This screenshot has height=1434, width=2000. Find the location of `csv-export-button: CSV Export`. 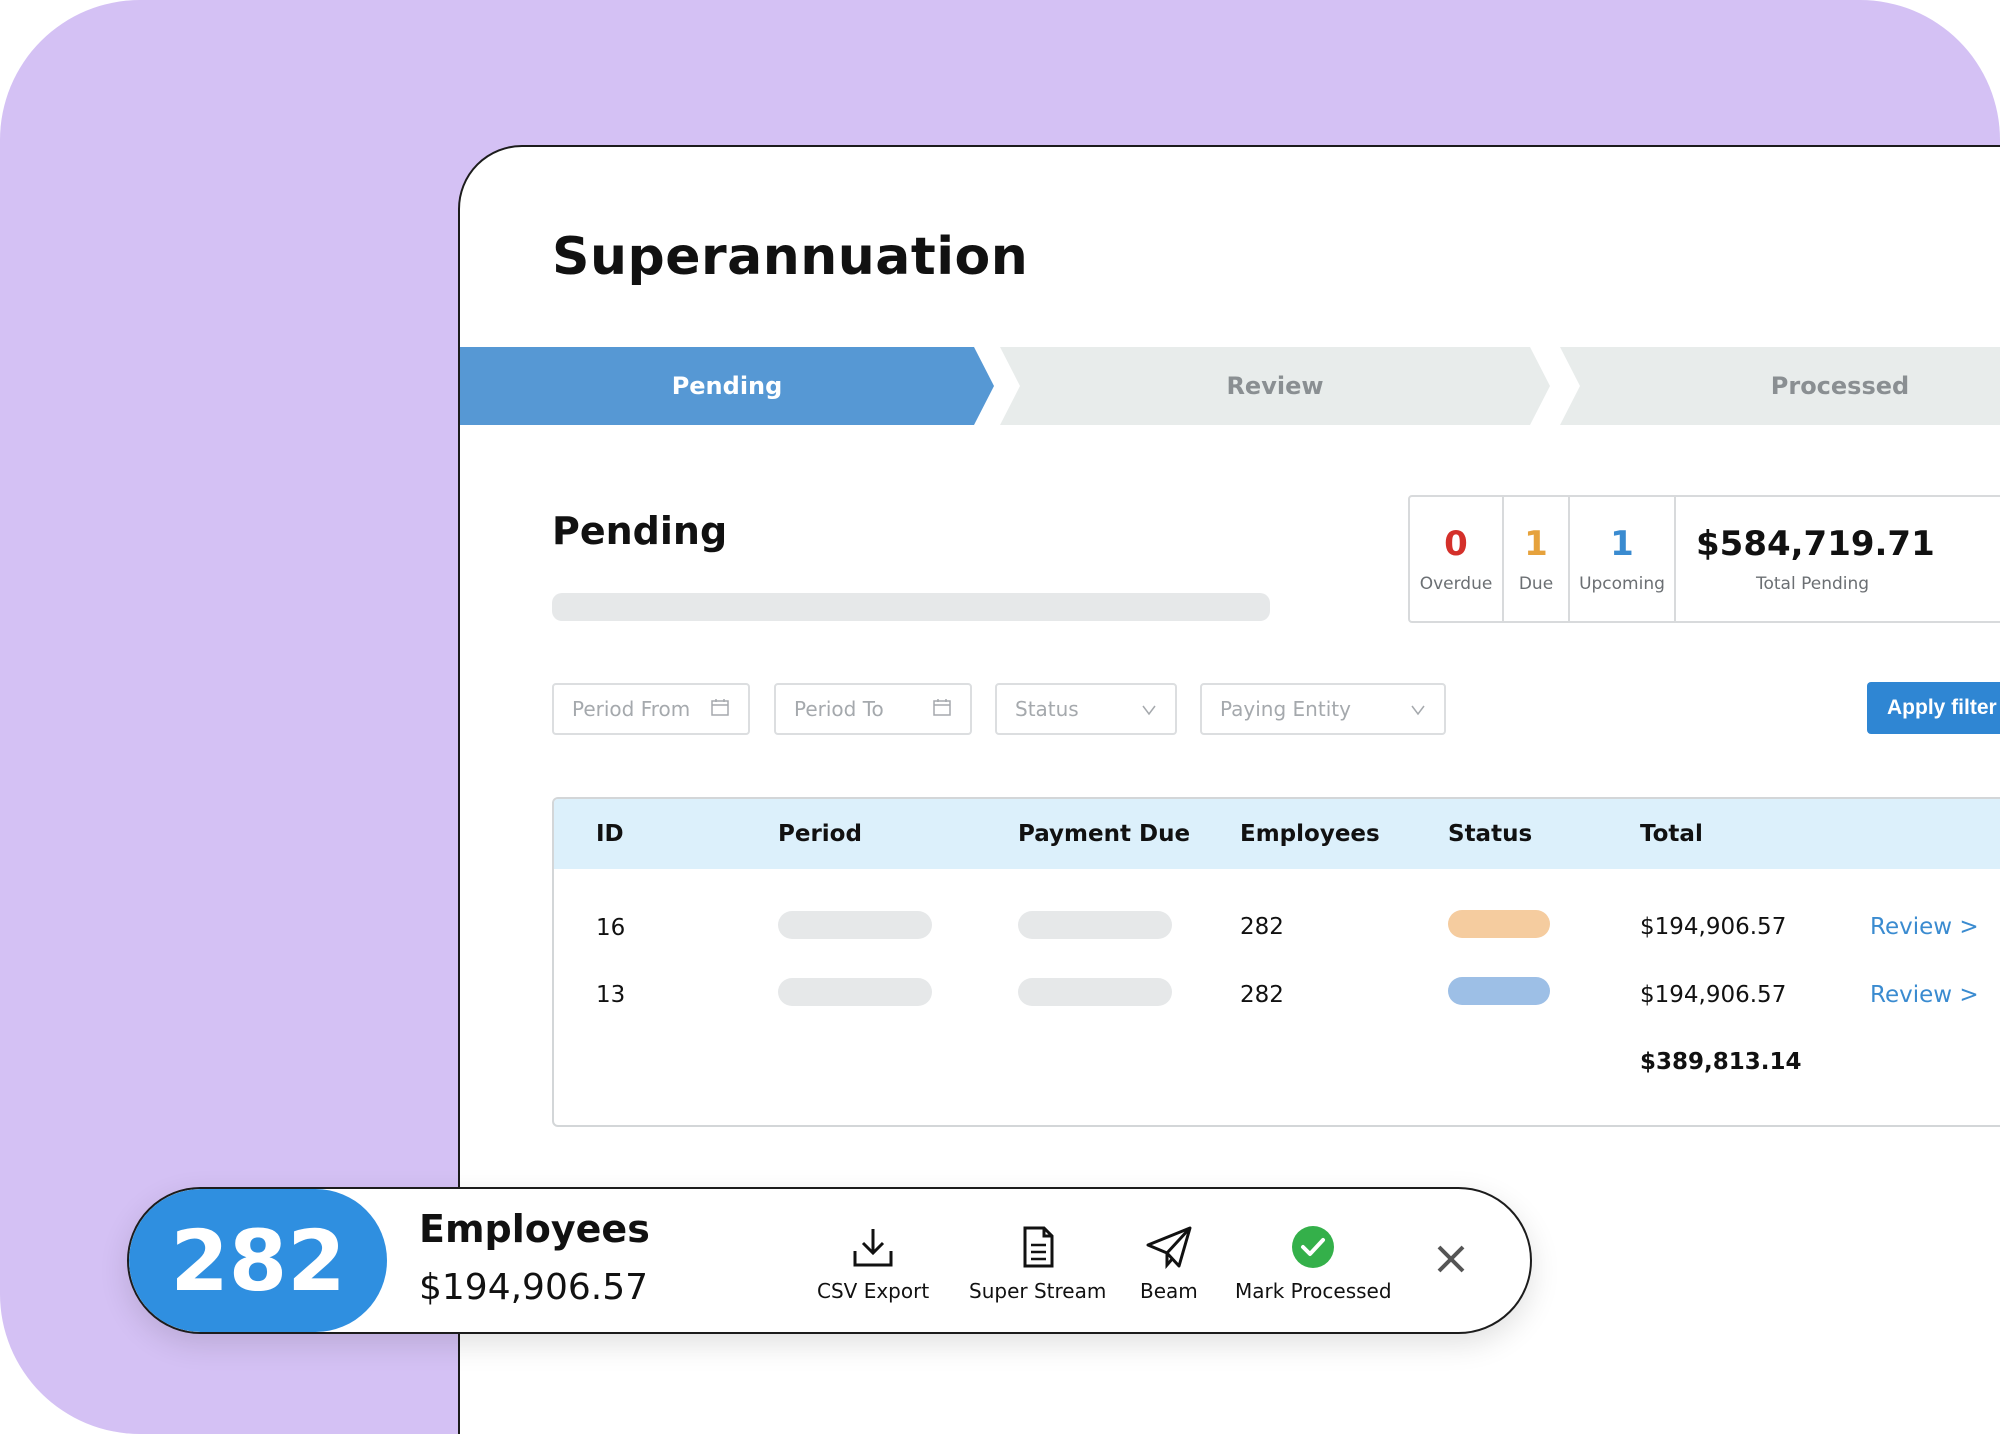

csv-export-button: CSV Export is located at coordinates (873, 1264).